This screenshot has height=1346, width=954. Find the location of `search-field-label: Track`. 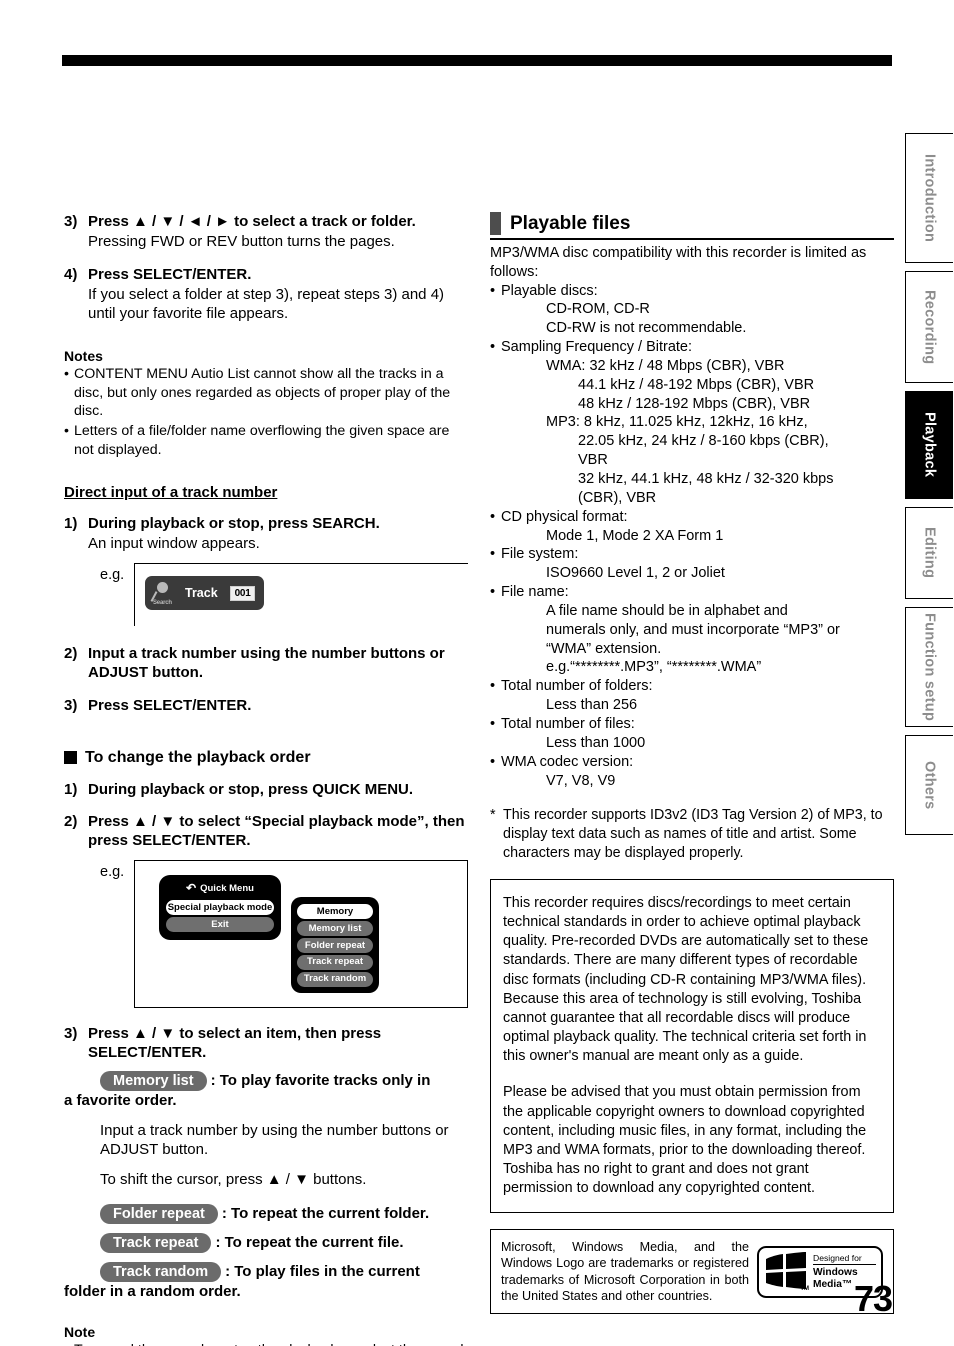

search-field-label: Track is located at coordinates (201, 593).